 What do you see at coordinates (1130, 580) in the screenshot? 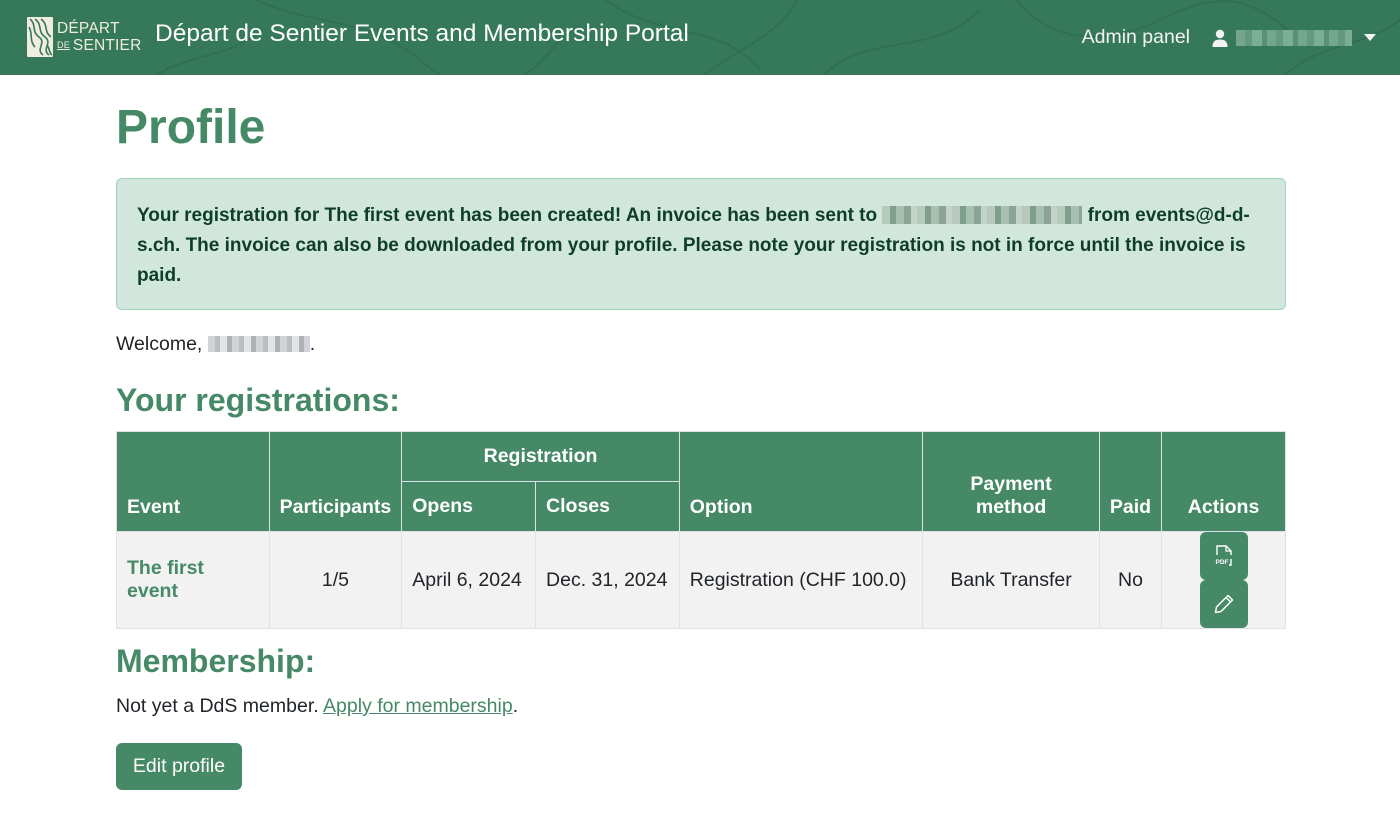
I see `cell-paid: No` at bounding box center [1130, 580].